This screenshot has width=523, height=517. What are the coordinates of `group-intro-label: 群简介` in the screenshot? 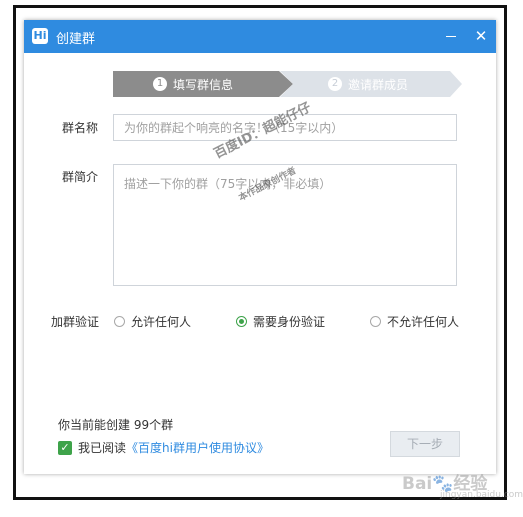 It's located at (80, 177).